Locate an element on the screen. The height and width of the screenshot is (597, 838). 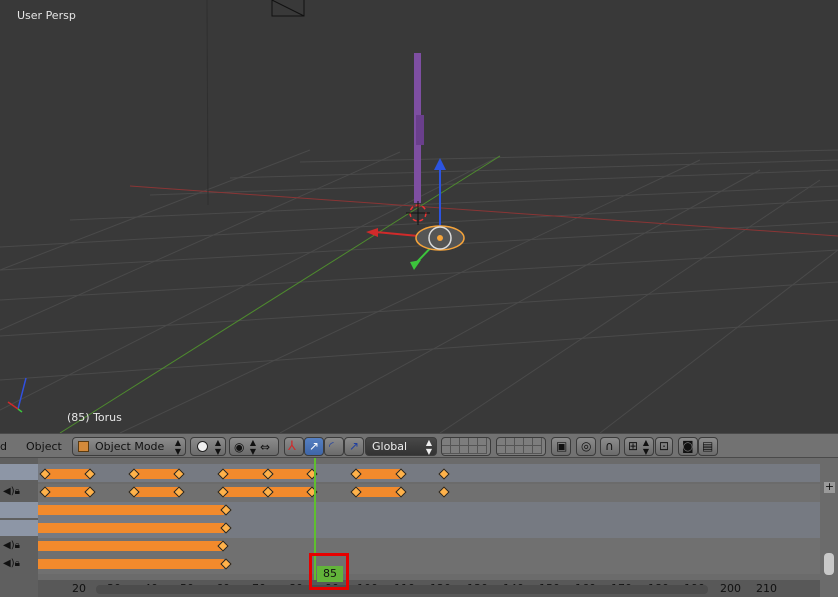
origin-dot is located at coordinates (440, 238).